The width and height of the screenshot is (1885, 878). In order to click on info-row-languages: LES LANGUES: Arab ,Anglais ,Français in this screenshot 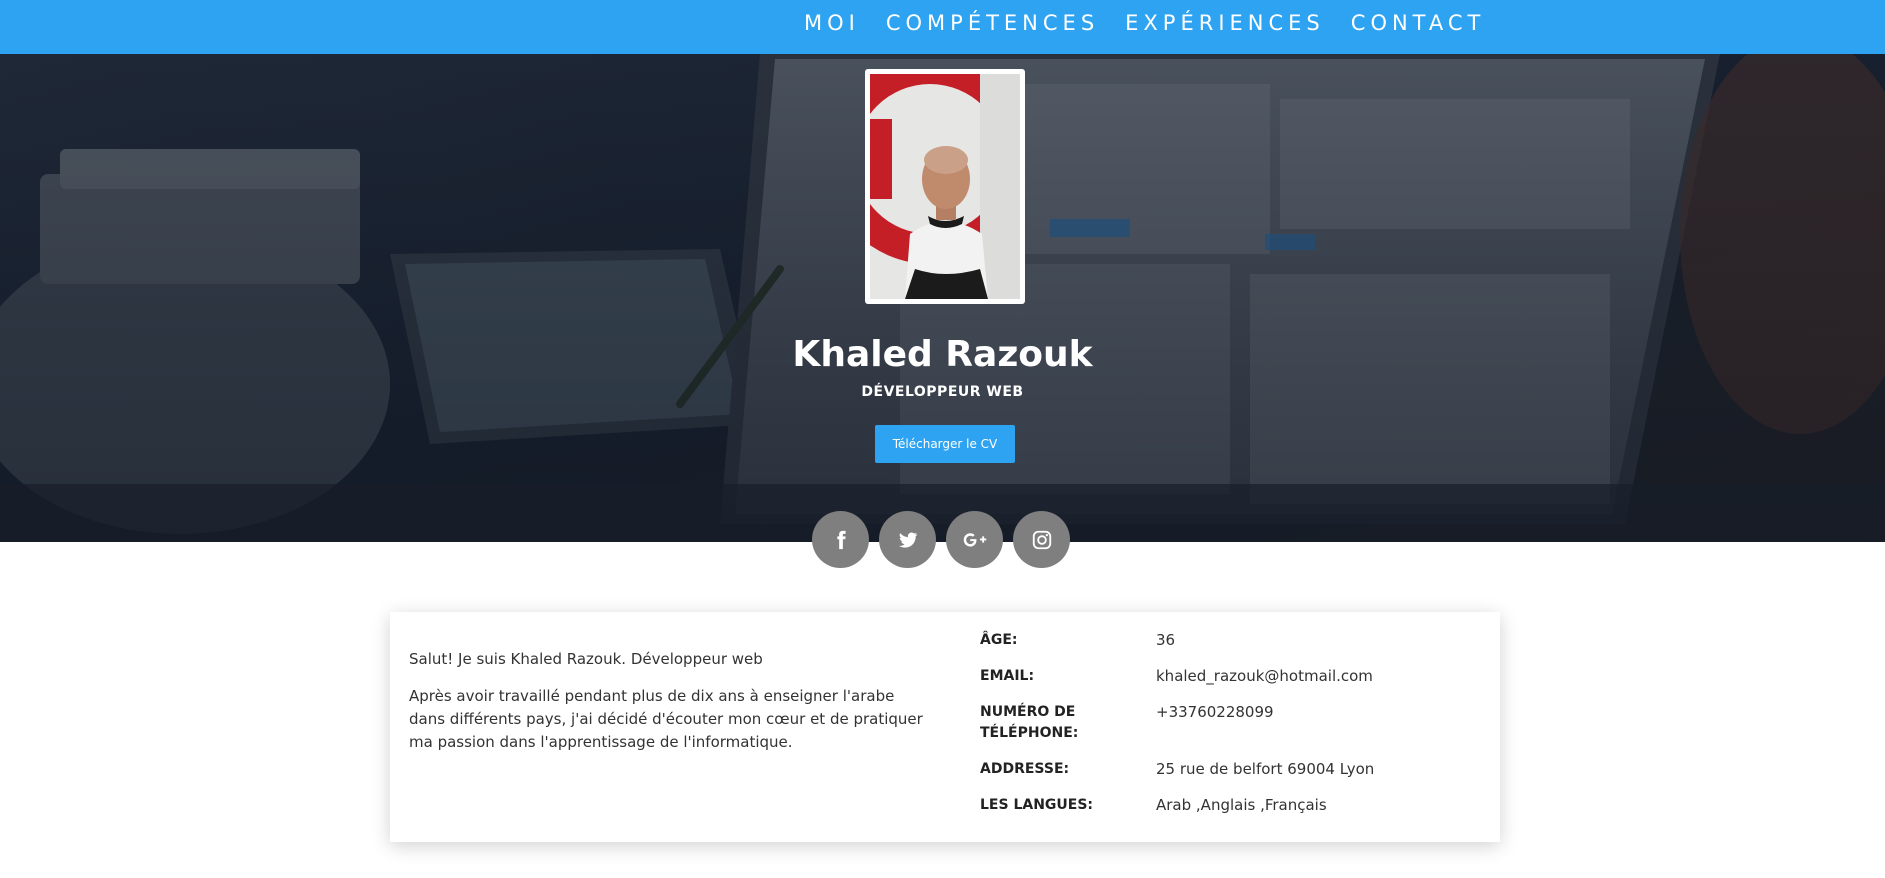, I will do `click(1230, 805)`.